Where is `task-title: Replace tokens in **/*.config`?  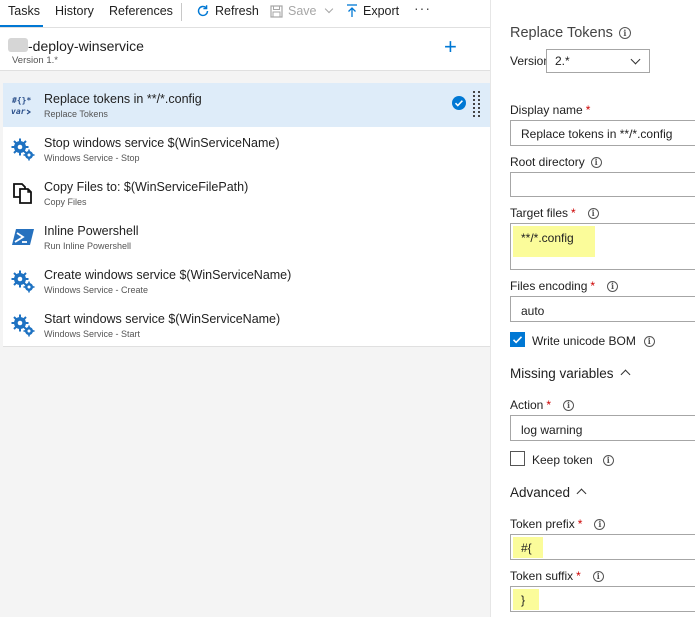 task-title: Replace tokens in **/*.config is located at coordinates (123, 99).